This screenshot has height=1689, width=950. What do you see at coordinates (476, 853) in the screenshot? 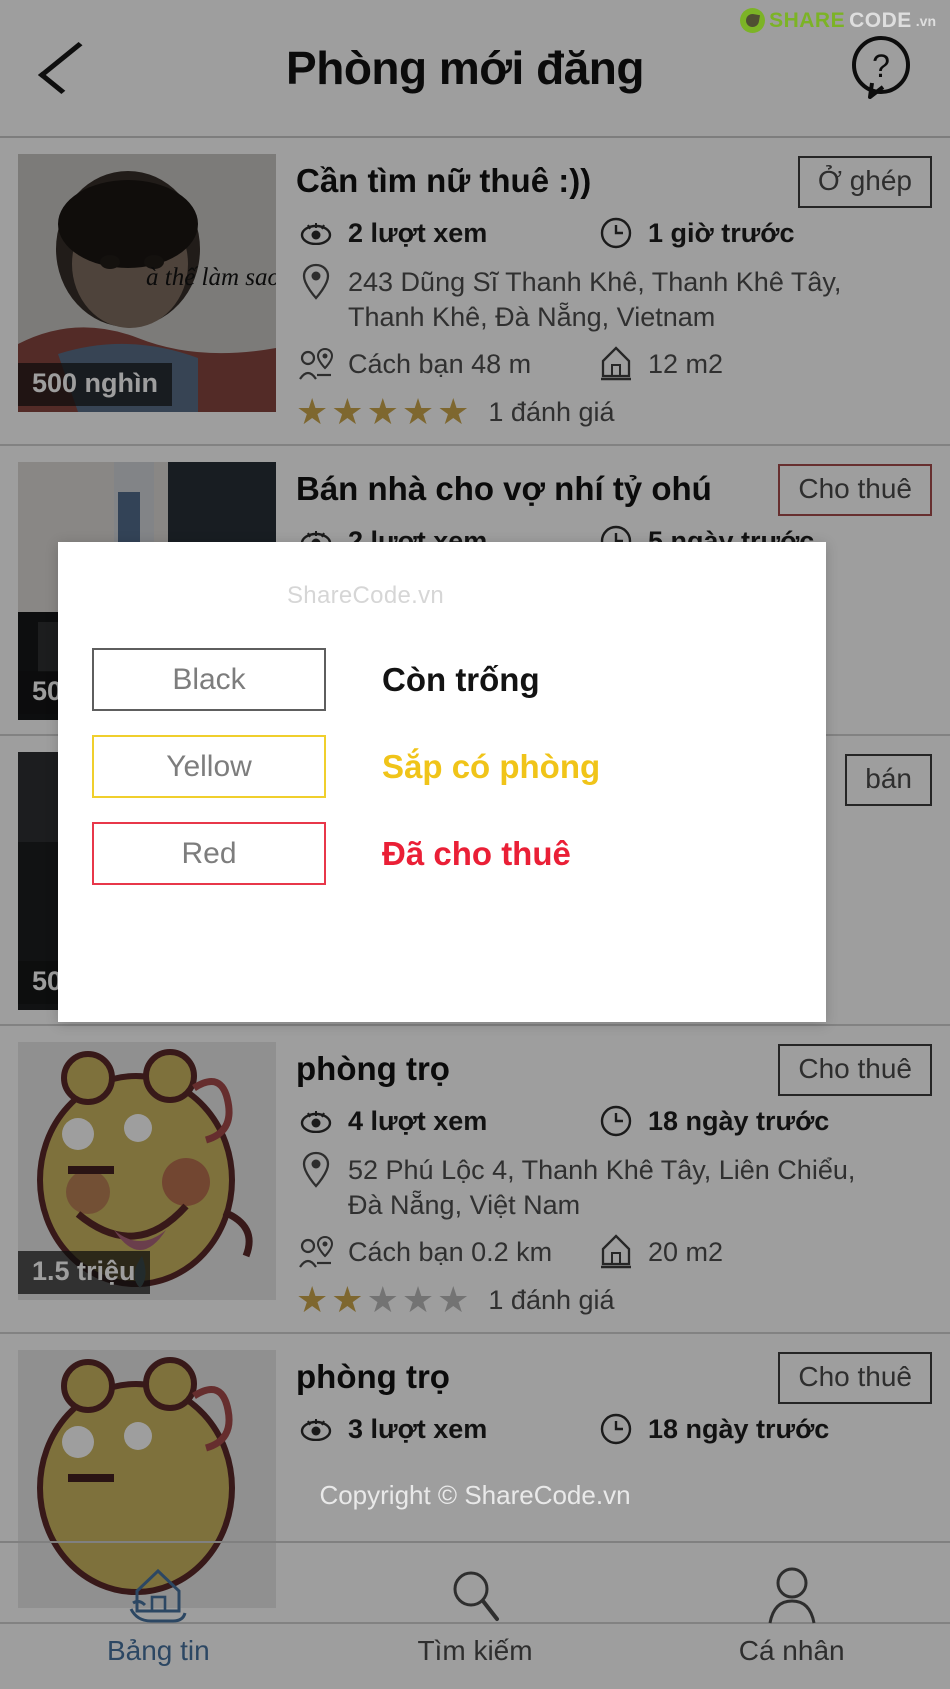
I see `legend-label-red: Đã cho thuê` at bounding box center [476, 853].